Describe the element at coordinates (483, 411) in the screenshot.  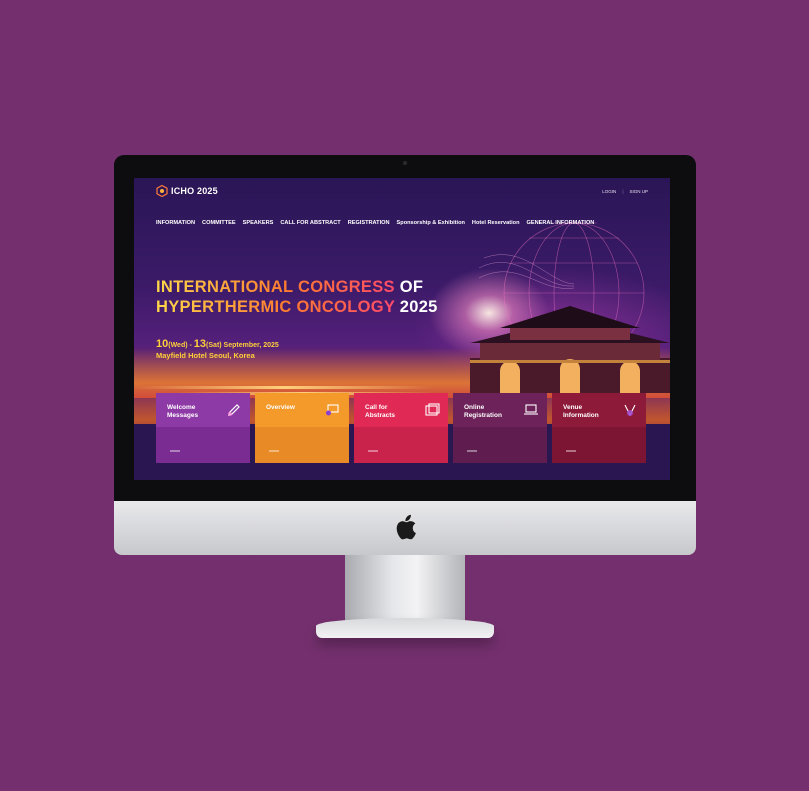
I see `card-label: Online Registration` at that location.